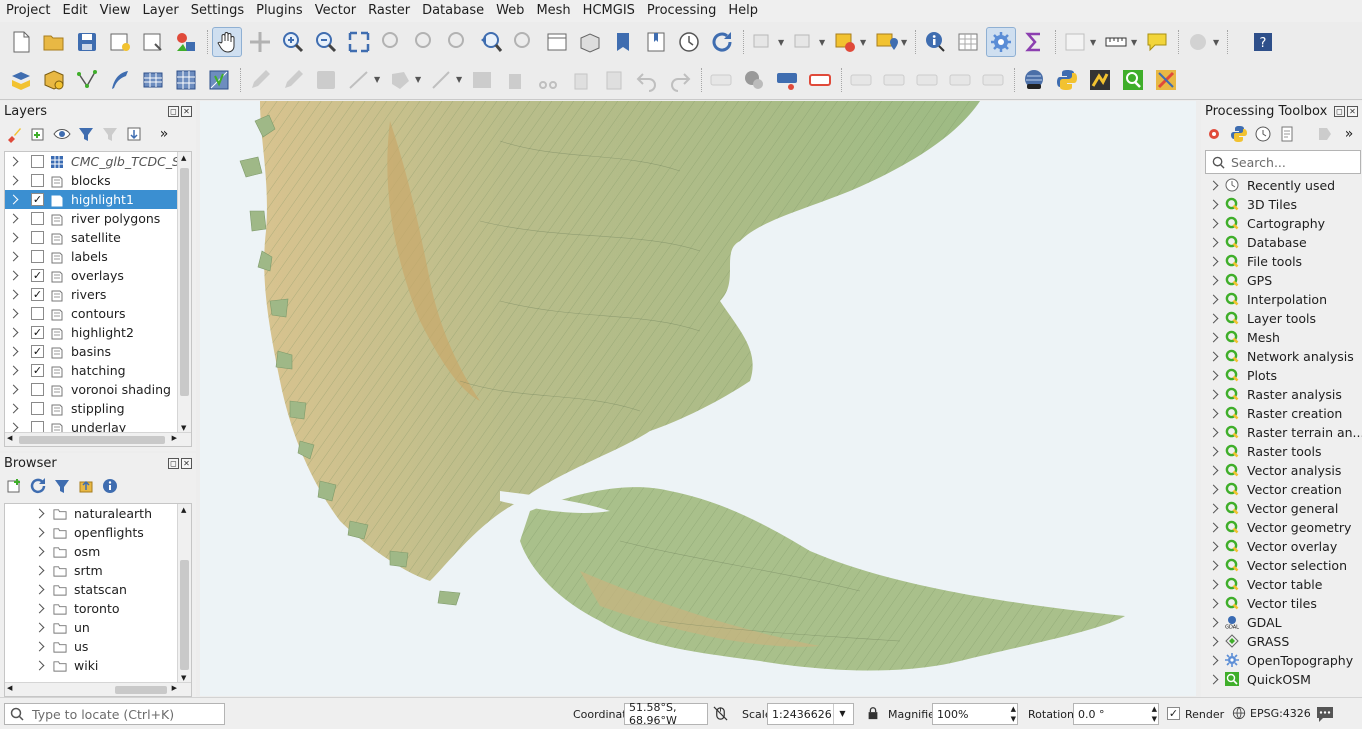  What do you see at coordinates (279, 11) in the screenshot?
I see `menu-plugins: Plugins` at bounding box center [279, 11].